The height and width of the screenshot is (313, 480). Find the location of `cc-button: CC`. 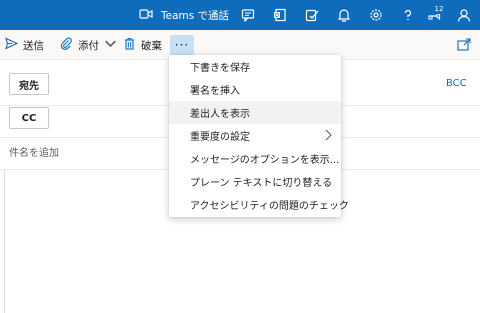

cc-button: CC is located at coordinates (29, 118).